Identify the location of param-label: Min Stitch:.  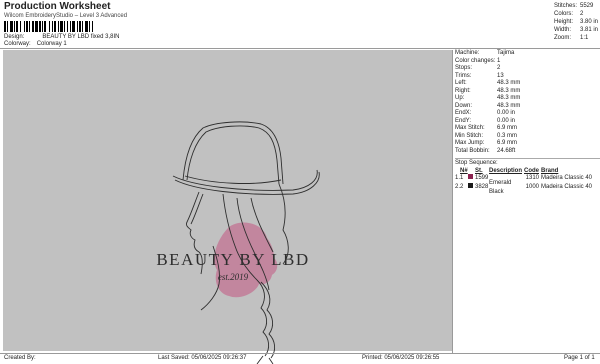
(469, 135).